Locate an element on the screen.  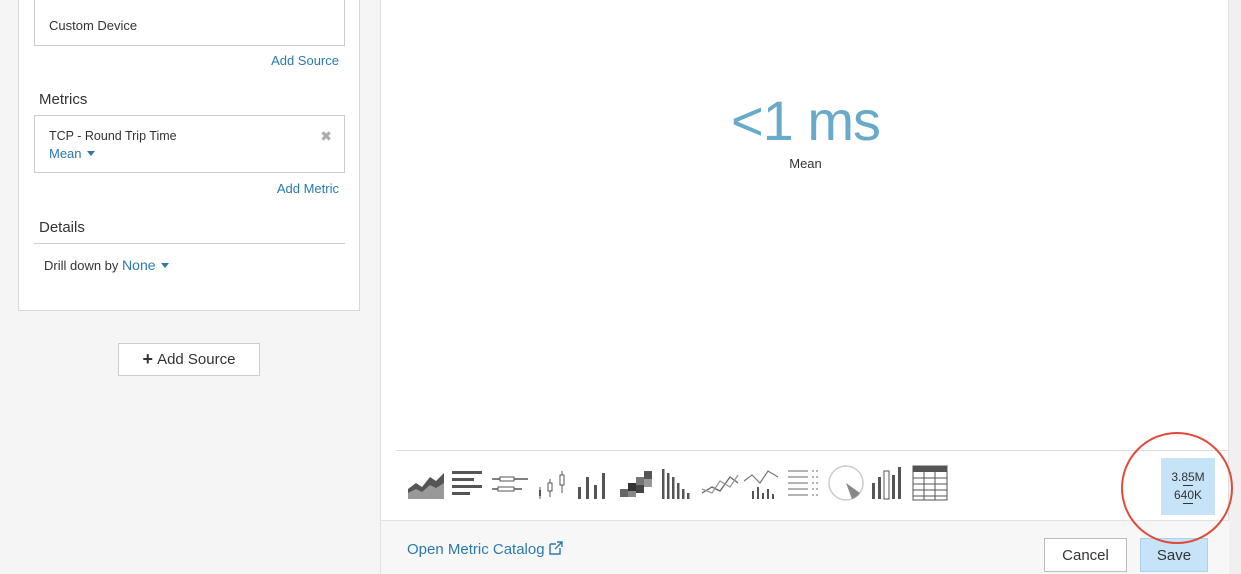
add-source-button: + Add Source is located at coordinates (189, 359).